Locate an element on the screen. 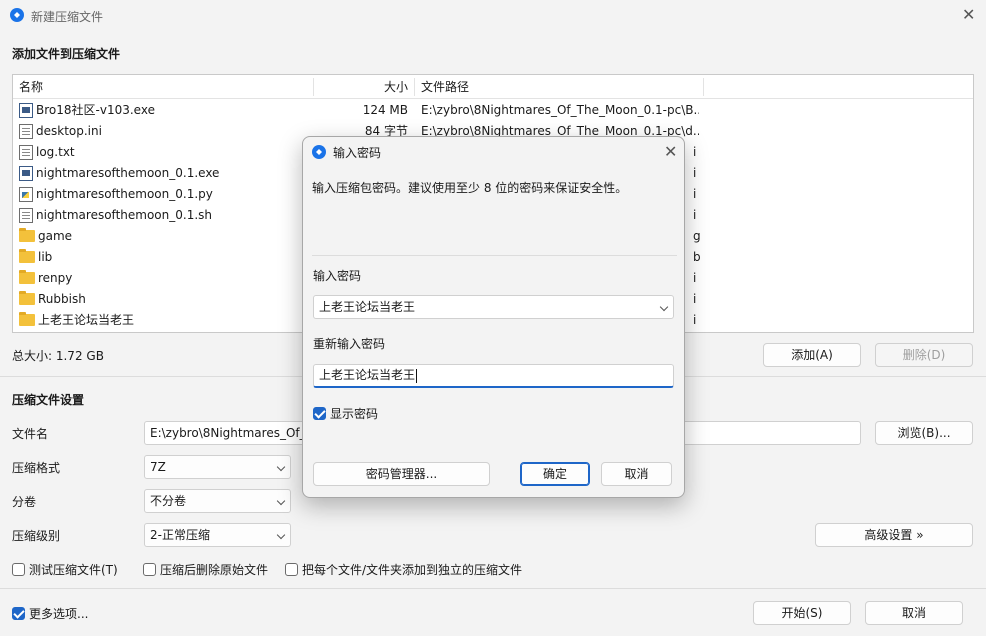 The image size is (986, 636). close-window-icon: ✕ is located at coordinates (968, 15).